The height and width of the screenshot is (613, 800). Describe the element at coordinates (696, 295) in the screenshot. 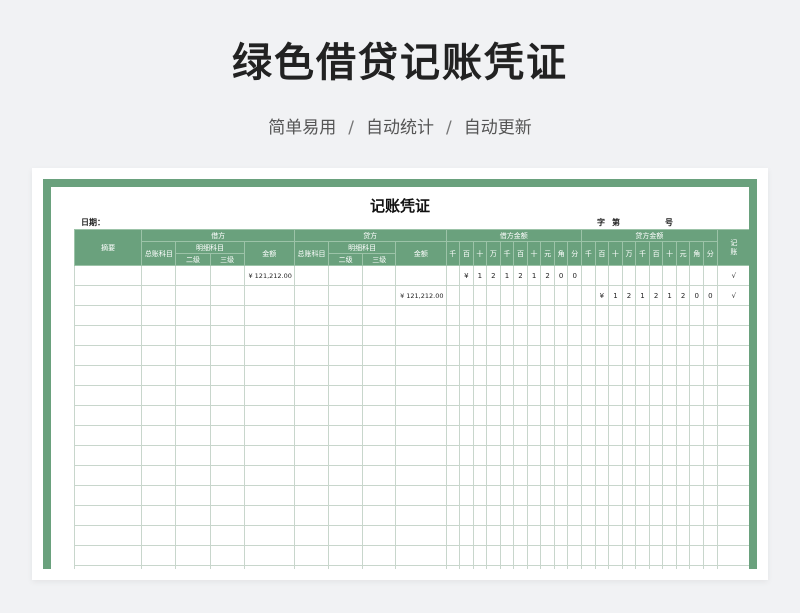

I see `table-cell: 0` at that location.